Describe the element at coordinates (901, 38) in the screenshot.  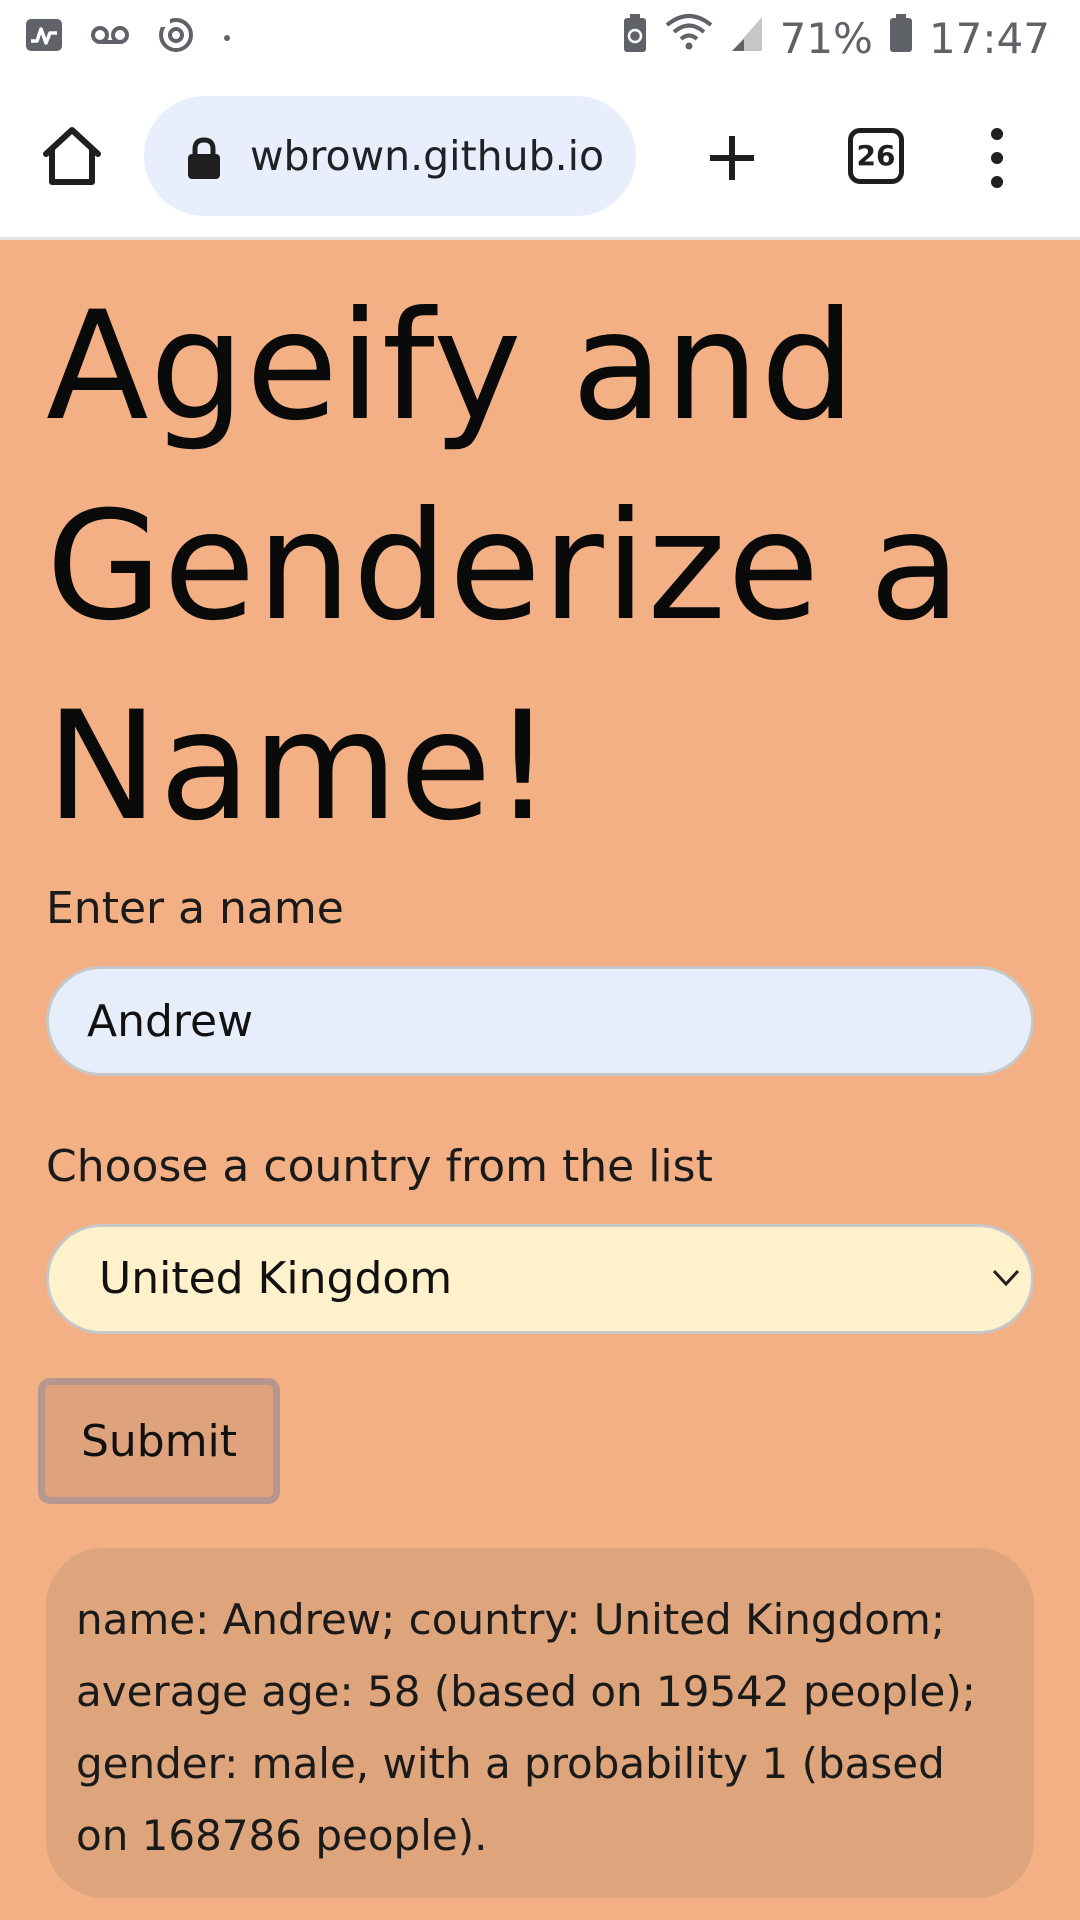
I see `battery-icon` at that location.